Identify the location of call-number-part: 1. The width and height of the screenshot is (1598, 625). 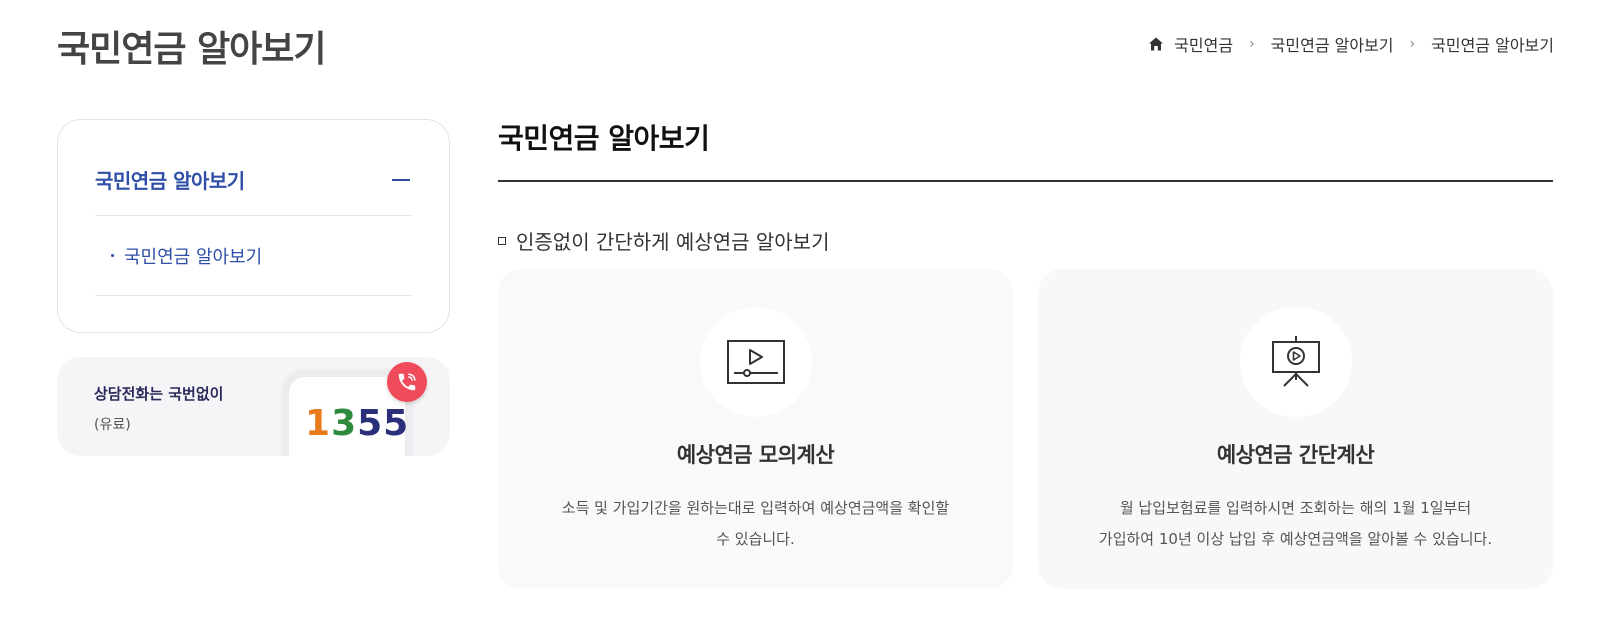
(318, 423).